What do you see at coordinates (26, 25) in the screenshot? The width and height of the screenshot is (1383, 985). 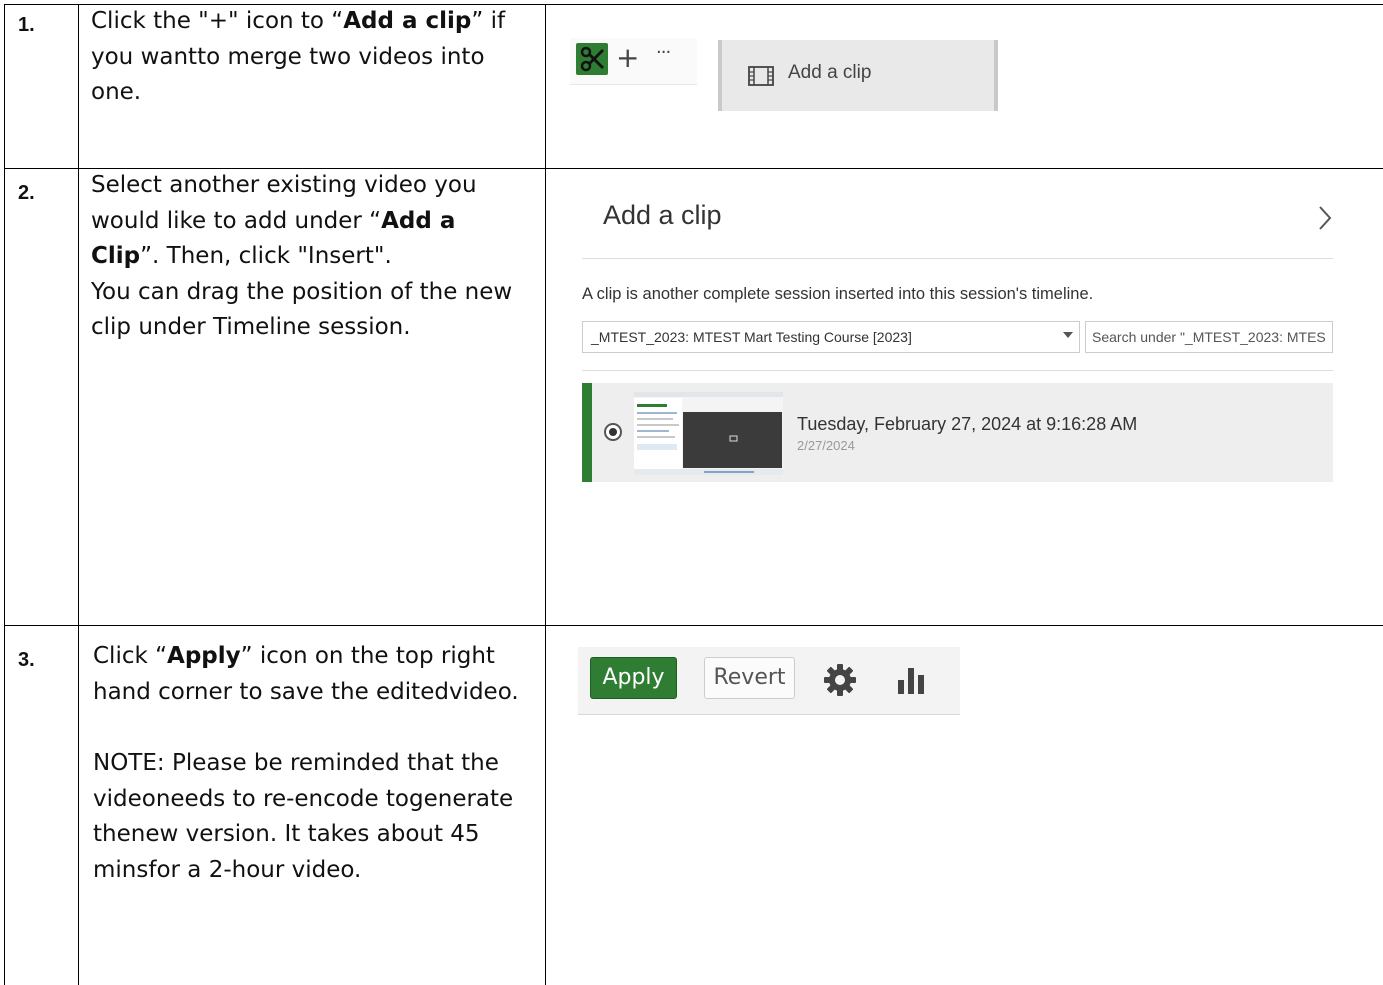 I see `step-number: 1.` at bounding box center [26, 25].